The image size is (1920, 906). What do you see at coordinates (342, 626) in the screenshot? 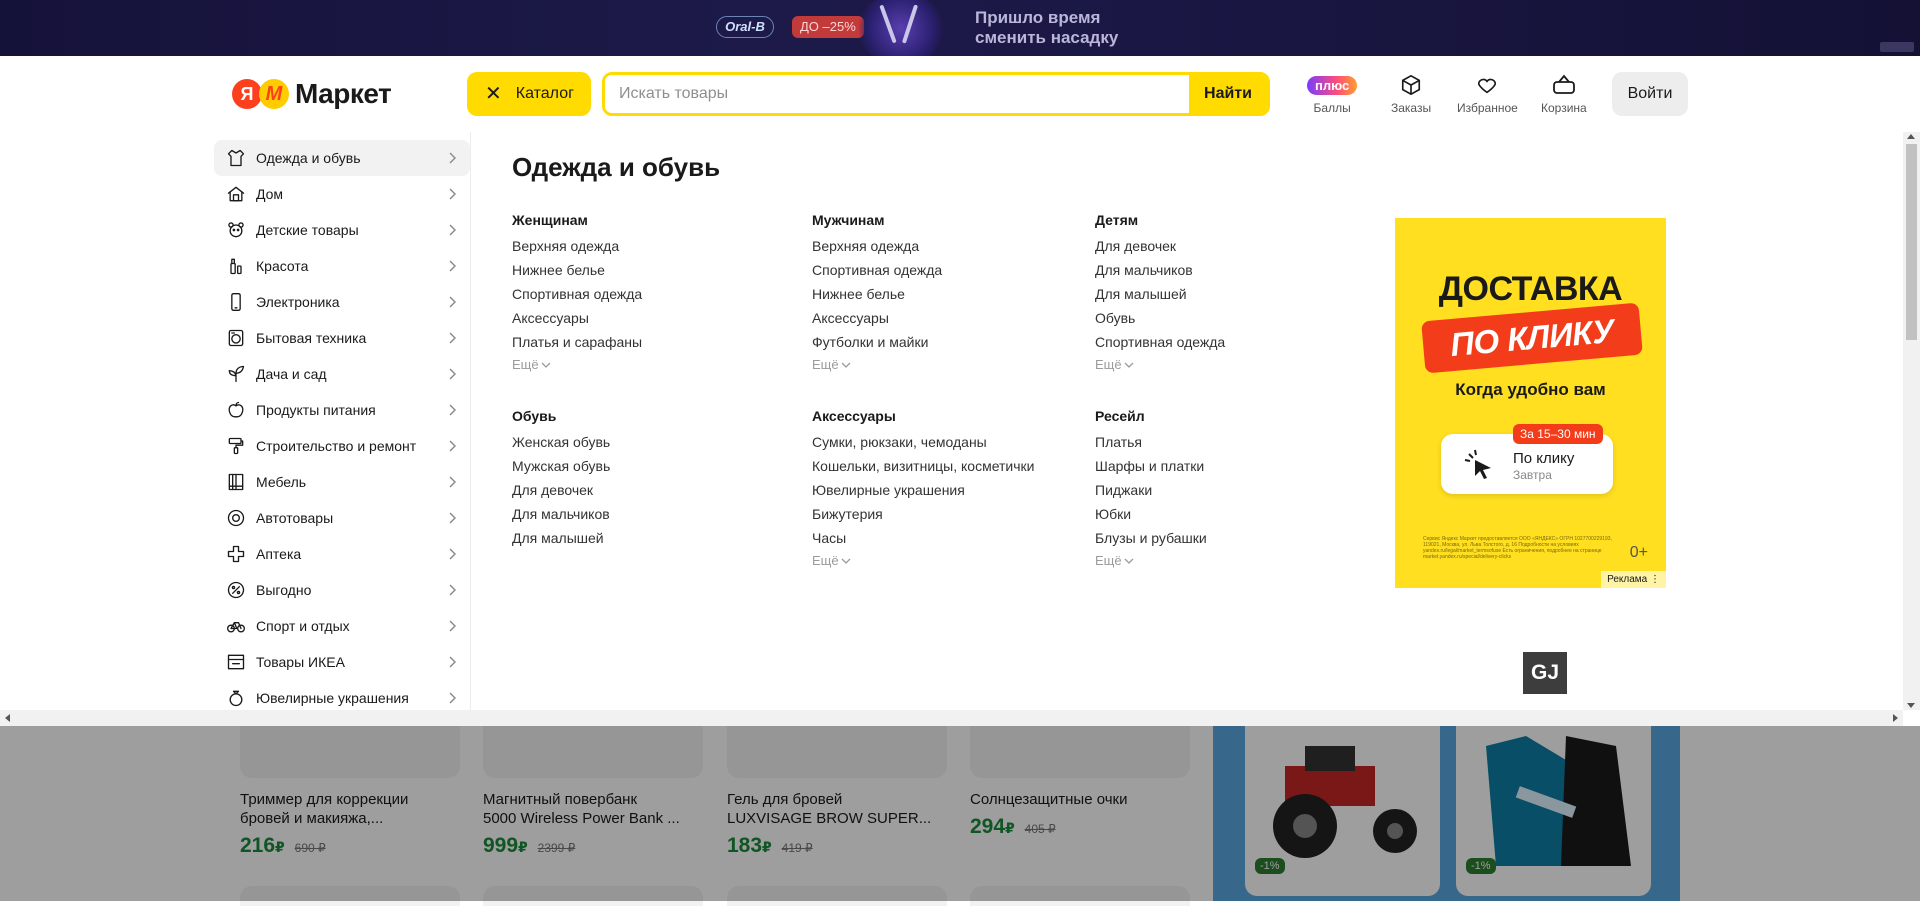
I see `sidebar-item: Спорт и отдых` at bounding box center [342, 626].